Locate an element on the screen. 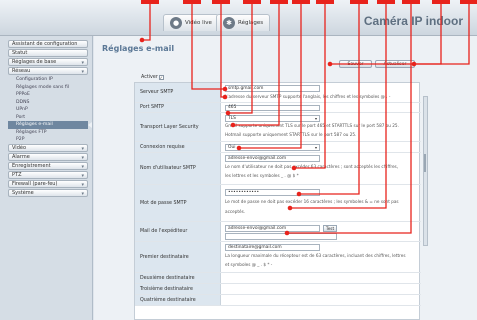 The image size is (477, 320). row-smtp-port: Port SMTP 465 is located at coordinates (278, 108).